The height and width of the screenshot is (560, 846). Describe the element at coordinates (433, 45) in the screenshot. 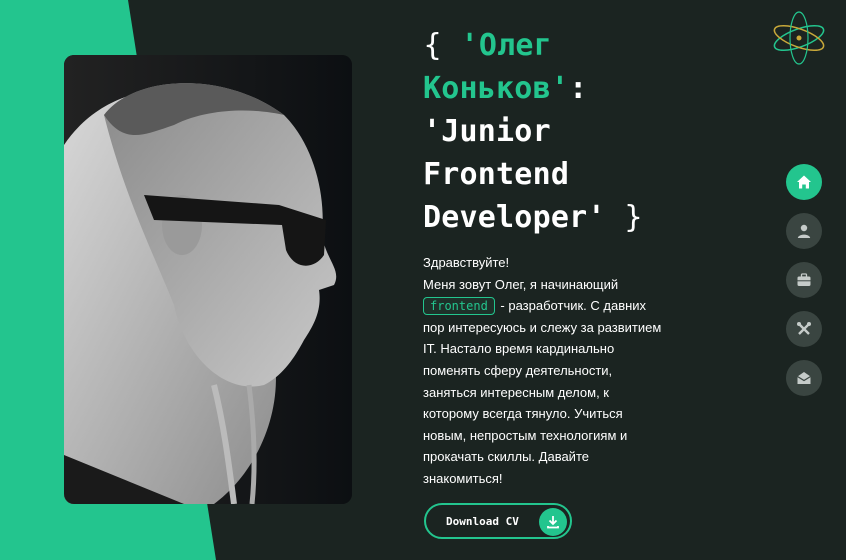

I see `title-open-brace: {` at that location.